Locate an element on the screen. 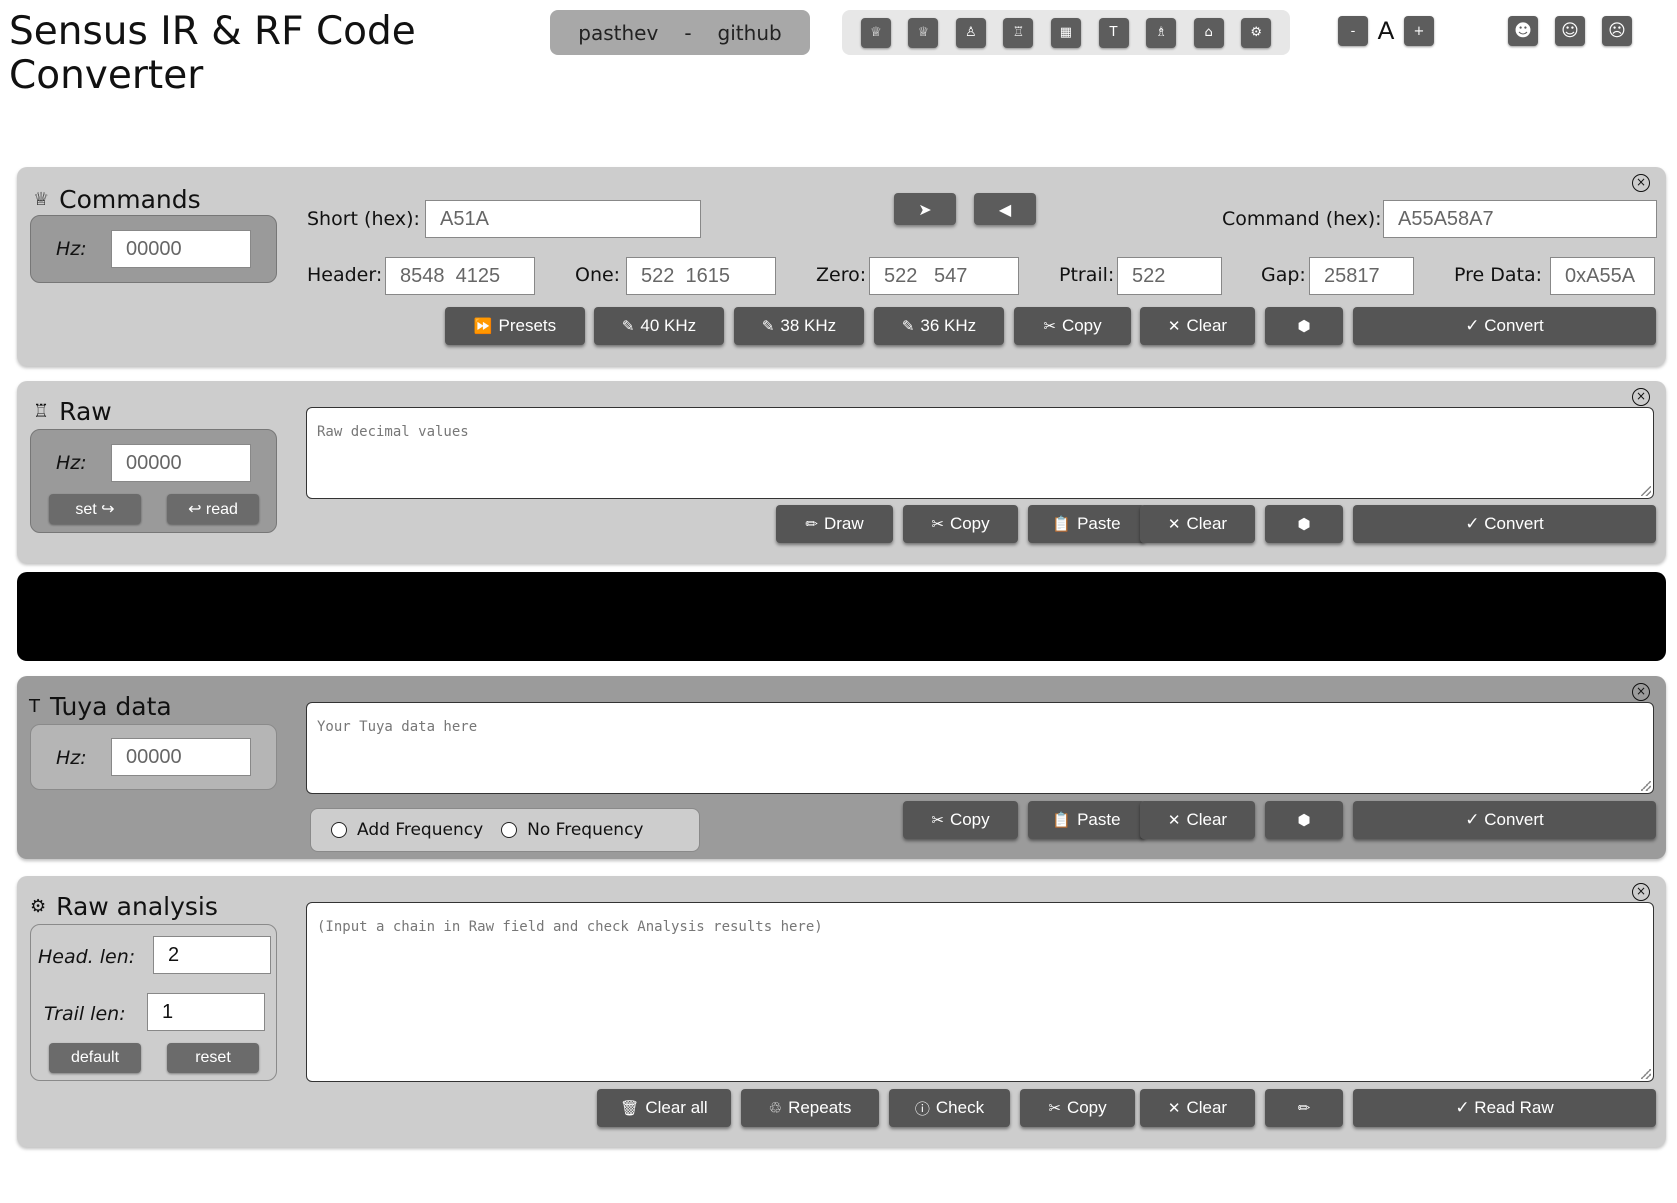 Image resolution: width=1677 pixels, height=1203 pixels. raw-hz-box: Hz: 00000 set ↪ ↩ read is located at coordinates (153, 481).